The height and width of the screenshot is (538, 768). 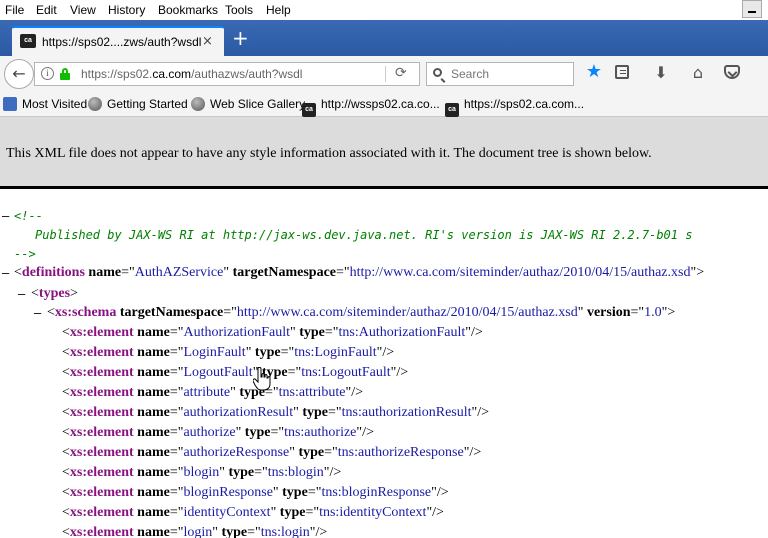 I want to click on bookmark-getting-started: Getting Started, so click(x=138, y=104).